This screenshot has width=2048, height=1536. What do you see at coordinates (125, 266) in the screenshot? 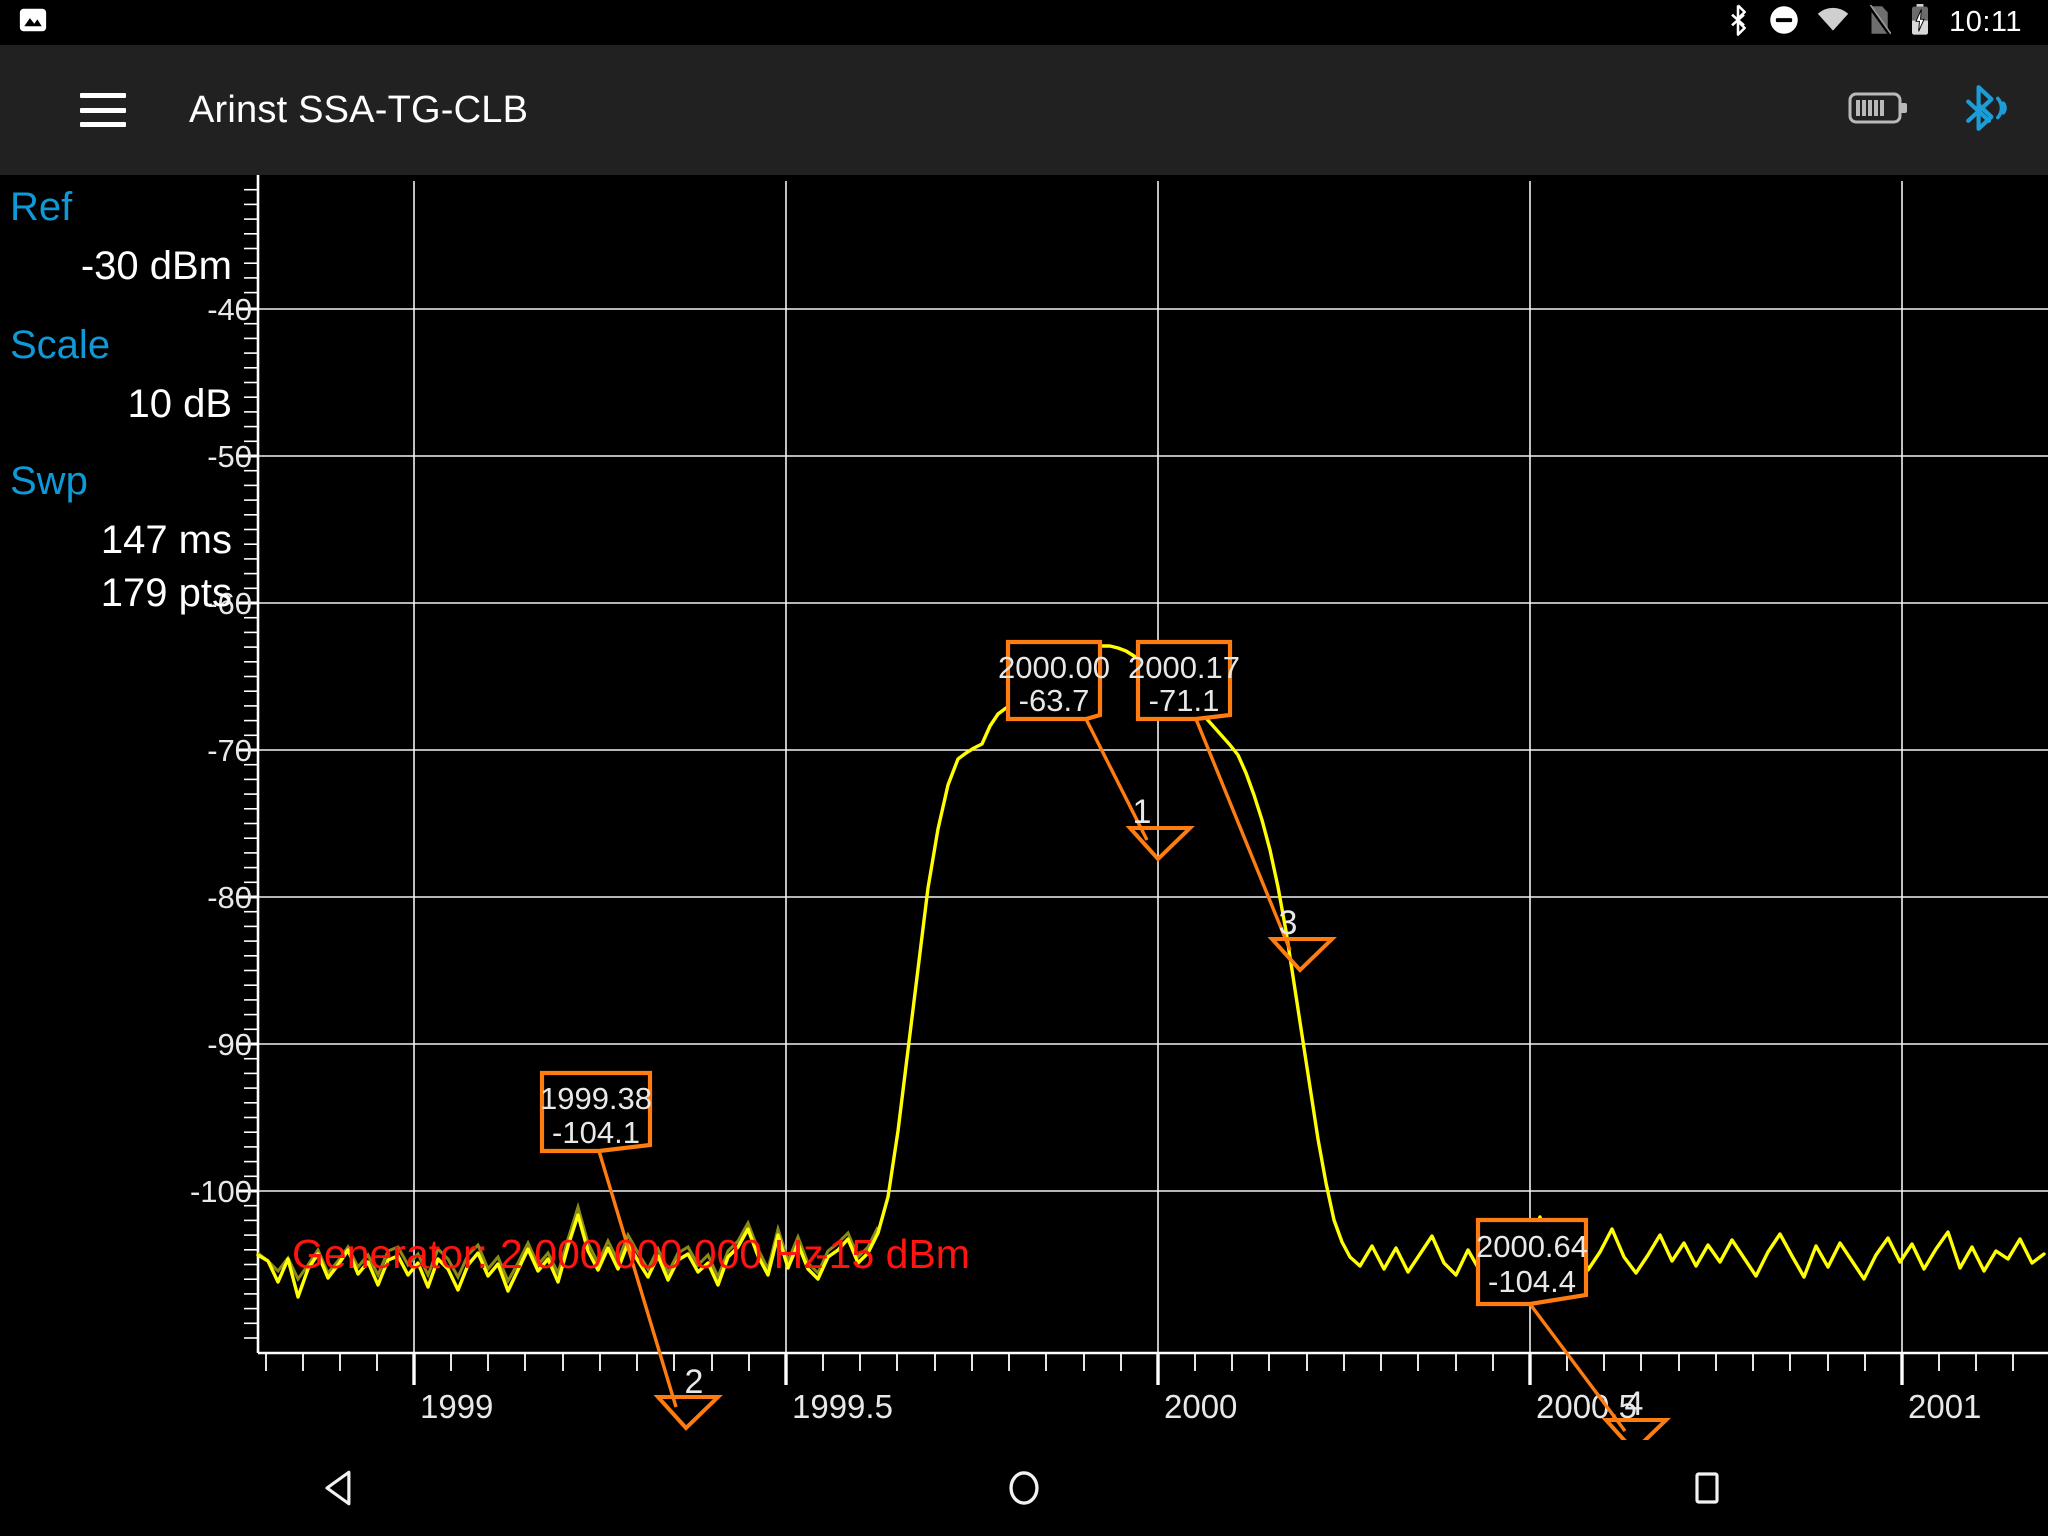
I see `ref-value: -30 dBm` at bounding box center [125, 266].